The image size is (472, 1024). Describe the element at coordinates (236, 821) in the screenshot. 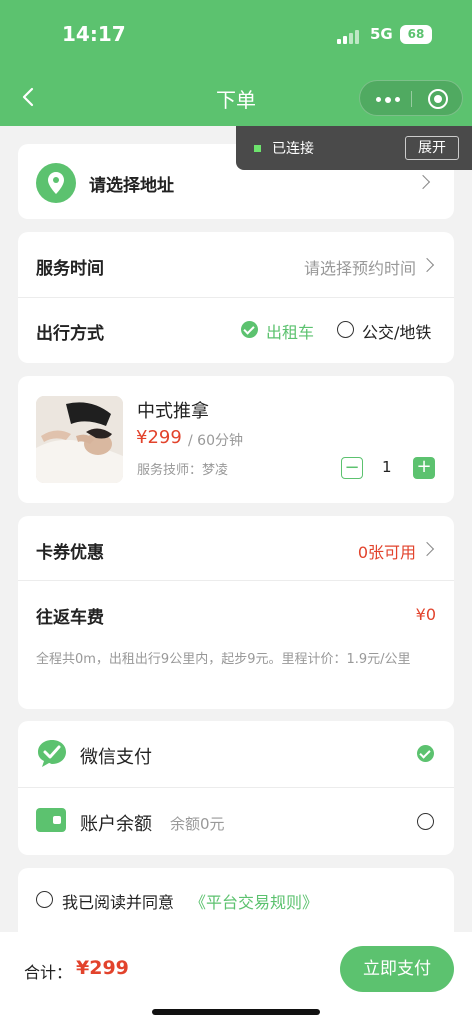

I see `payment-balance-row: 账户余额 余额0元` at that location.